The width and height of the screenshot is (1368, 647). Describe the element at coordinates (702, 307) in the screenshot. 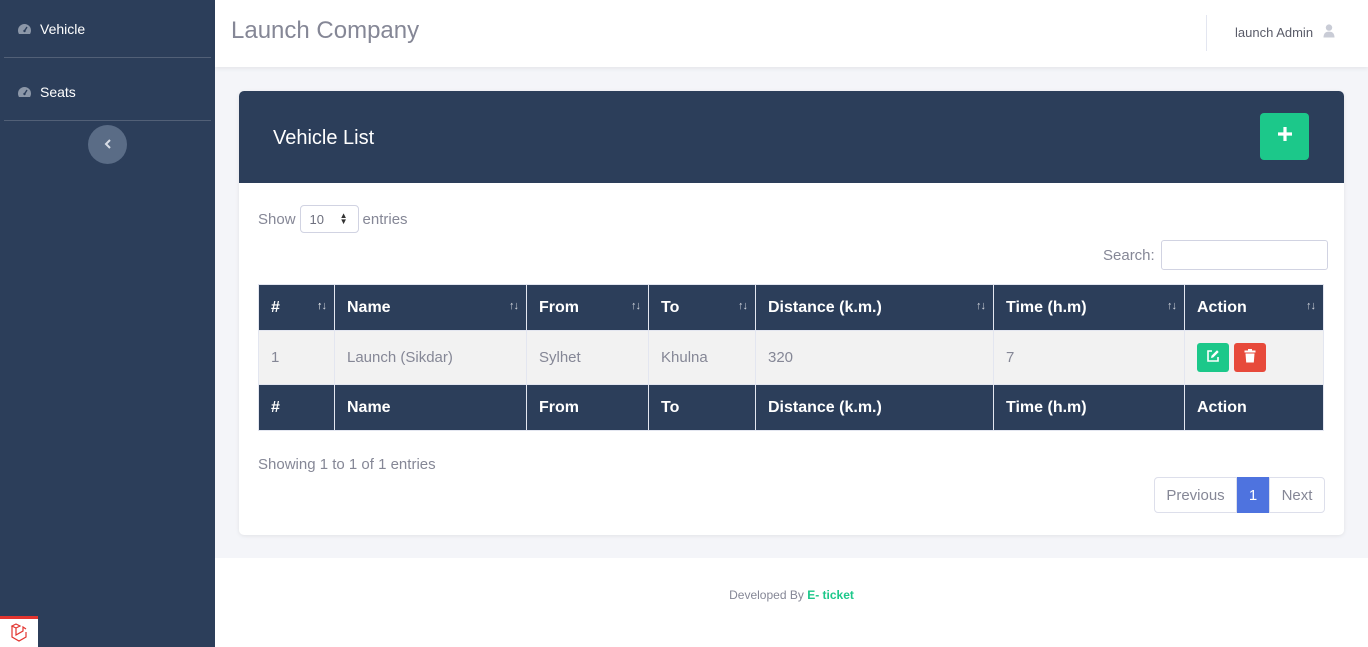

I see `column-header-to: To ↑↓` at that location.